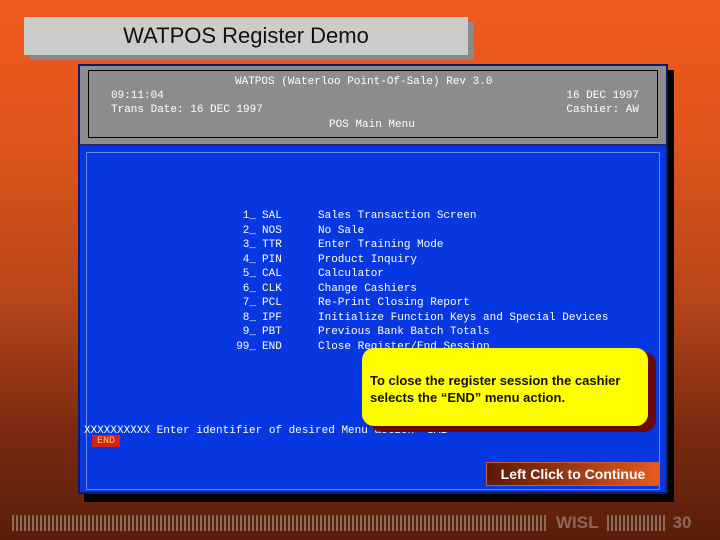  What do you see at coordinates (137, 96) in the screenshot?
I see `time-display: 09:11:04` at bounding box center [137, 96].